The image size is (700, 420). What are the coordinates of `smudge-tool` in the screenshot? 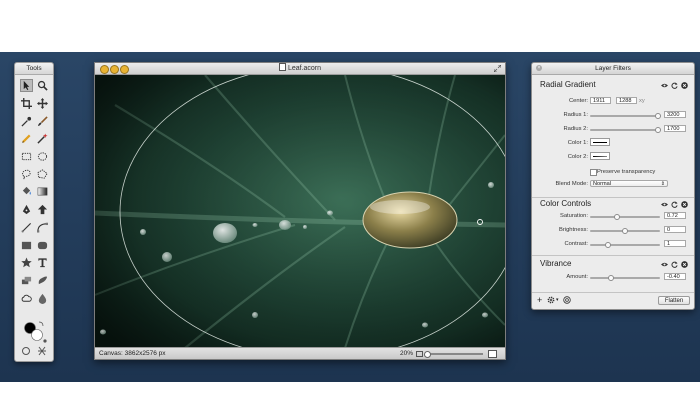 It's located at (42, 281).